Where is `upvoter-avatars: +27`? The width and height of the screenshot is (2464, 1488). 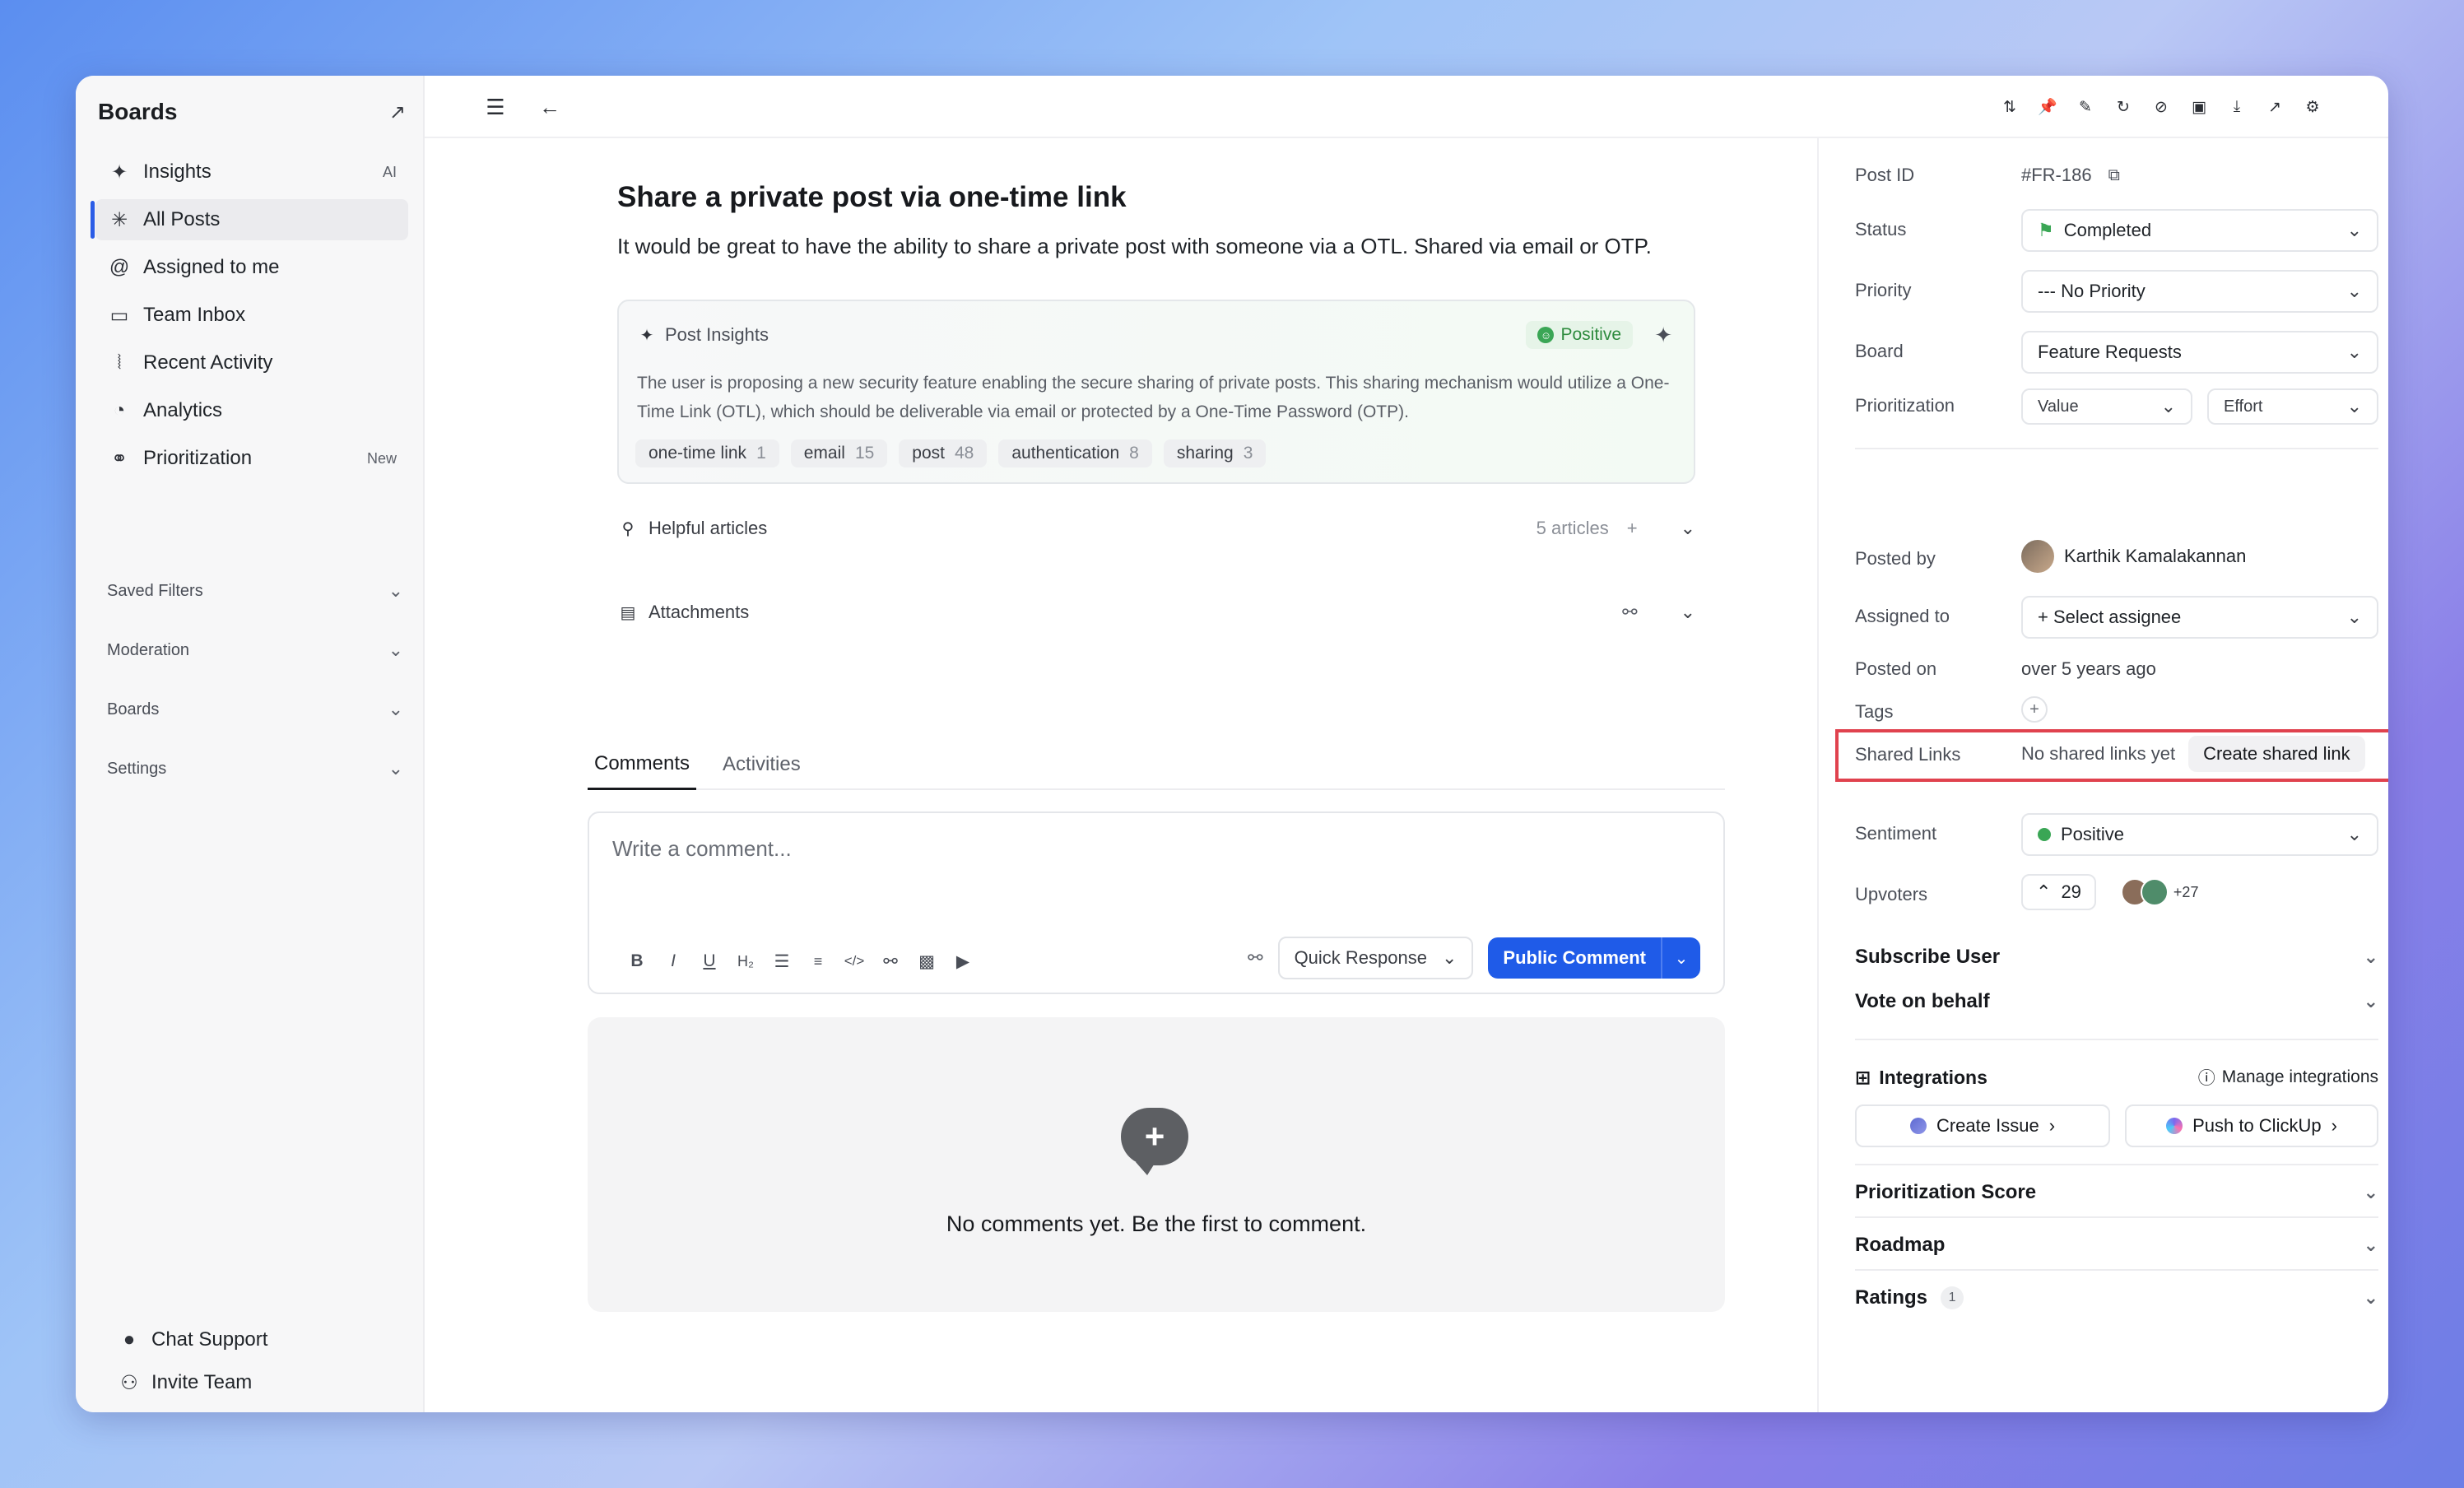 upvoter-avatars: +27 is located at coordinates (2159, 892).